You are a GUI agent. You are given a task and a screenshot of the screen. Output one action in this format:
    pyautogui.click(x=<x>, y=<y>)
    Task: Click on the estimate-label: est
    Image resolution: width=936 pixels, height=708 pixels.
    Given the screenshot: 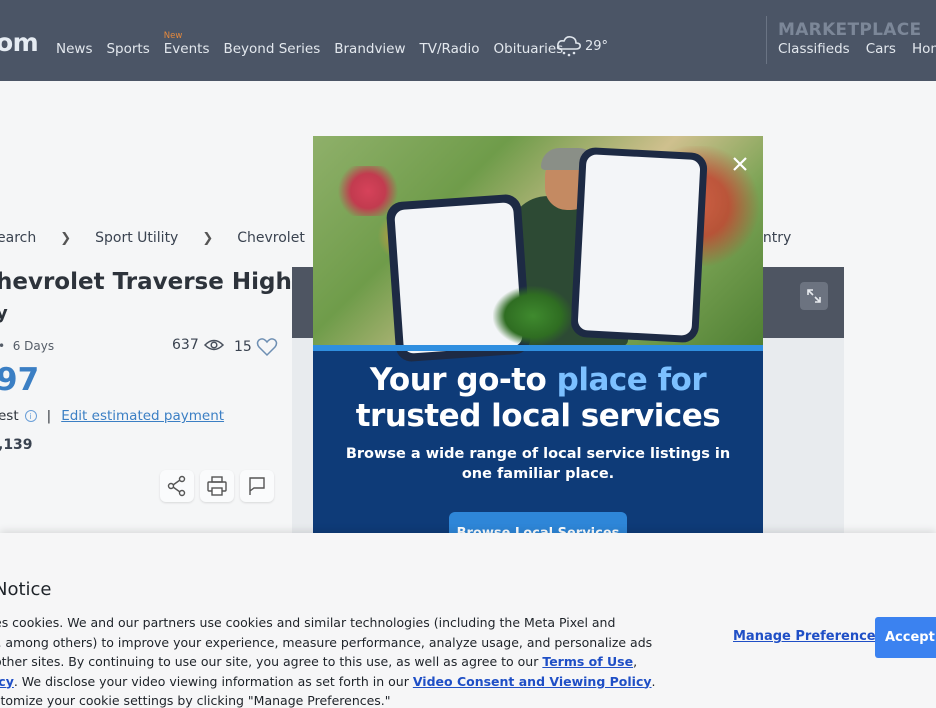 What is the action you would take?
    pyautogui.click(x=9, y=416)
    